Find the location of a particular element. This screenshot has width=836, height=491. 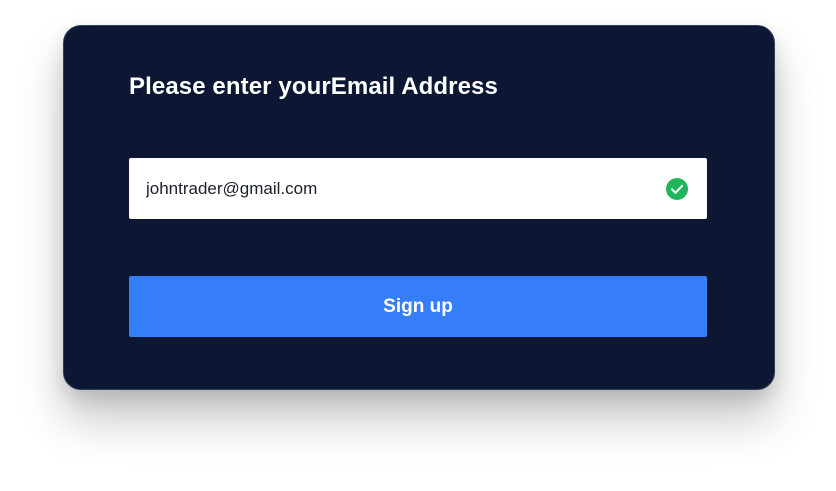

form-title: Please enter yourEmail Address is located at coordinates (313, 86).